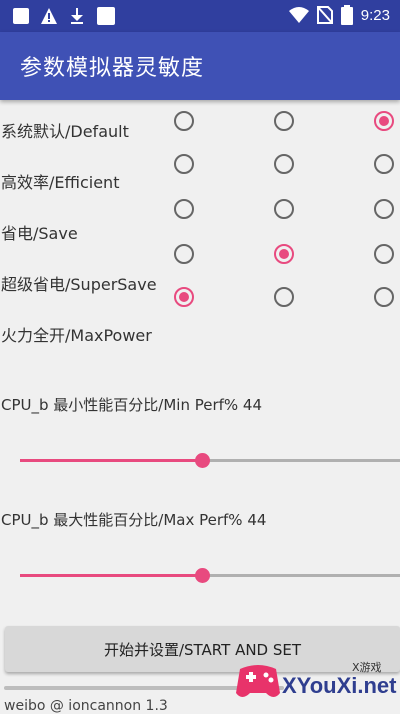 The height and width of the screenshot is (714, 400). I want to click on app-bar: 参数模拟器灵敏度, so click(200, 66).